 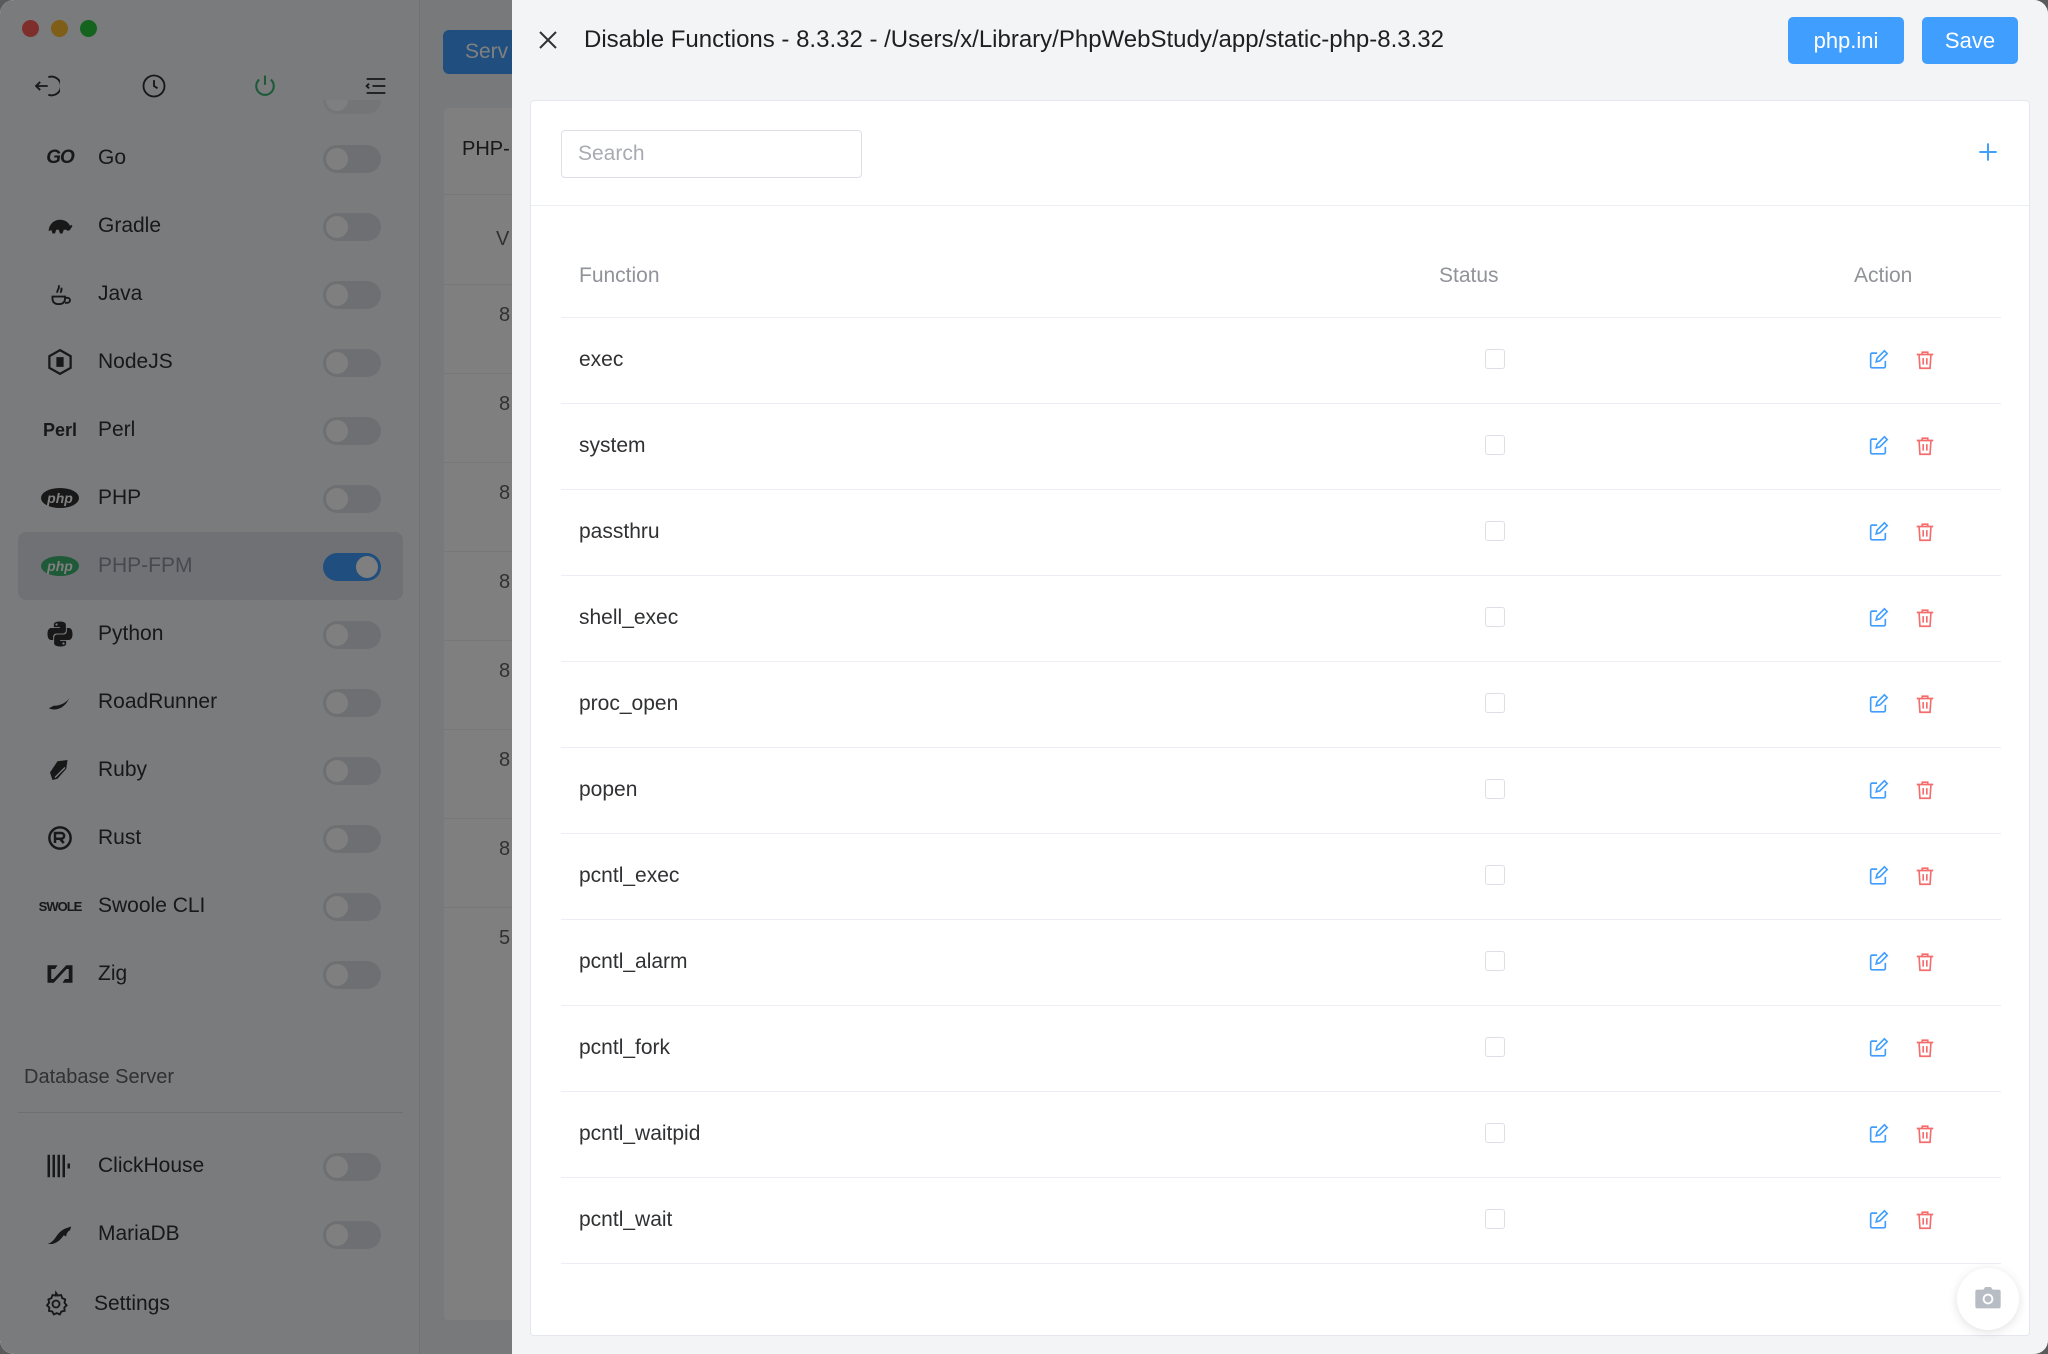 I want to click on function-name: system, so click(x=612, y=445).